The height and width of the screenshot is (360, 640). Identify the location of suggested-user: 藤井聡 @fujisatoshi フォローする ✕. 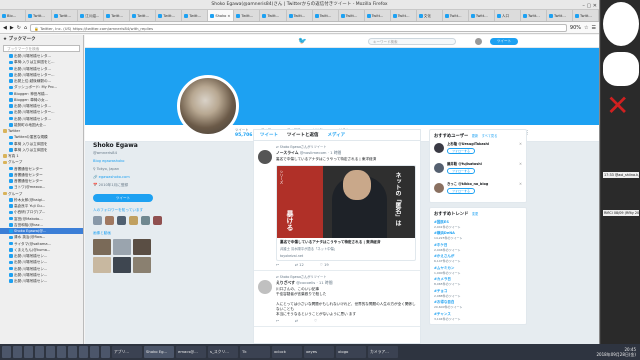
(478, 170).